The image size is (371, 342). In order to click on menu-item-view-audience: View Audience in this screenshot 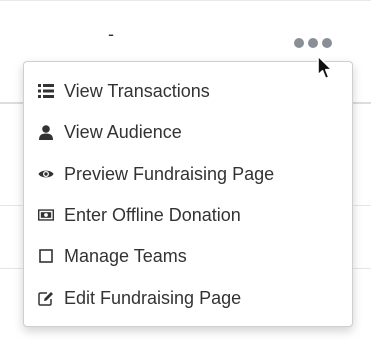, I will do `click(192, 132)`.